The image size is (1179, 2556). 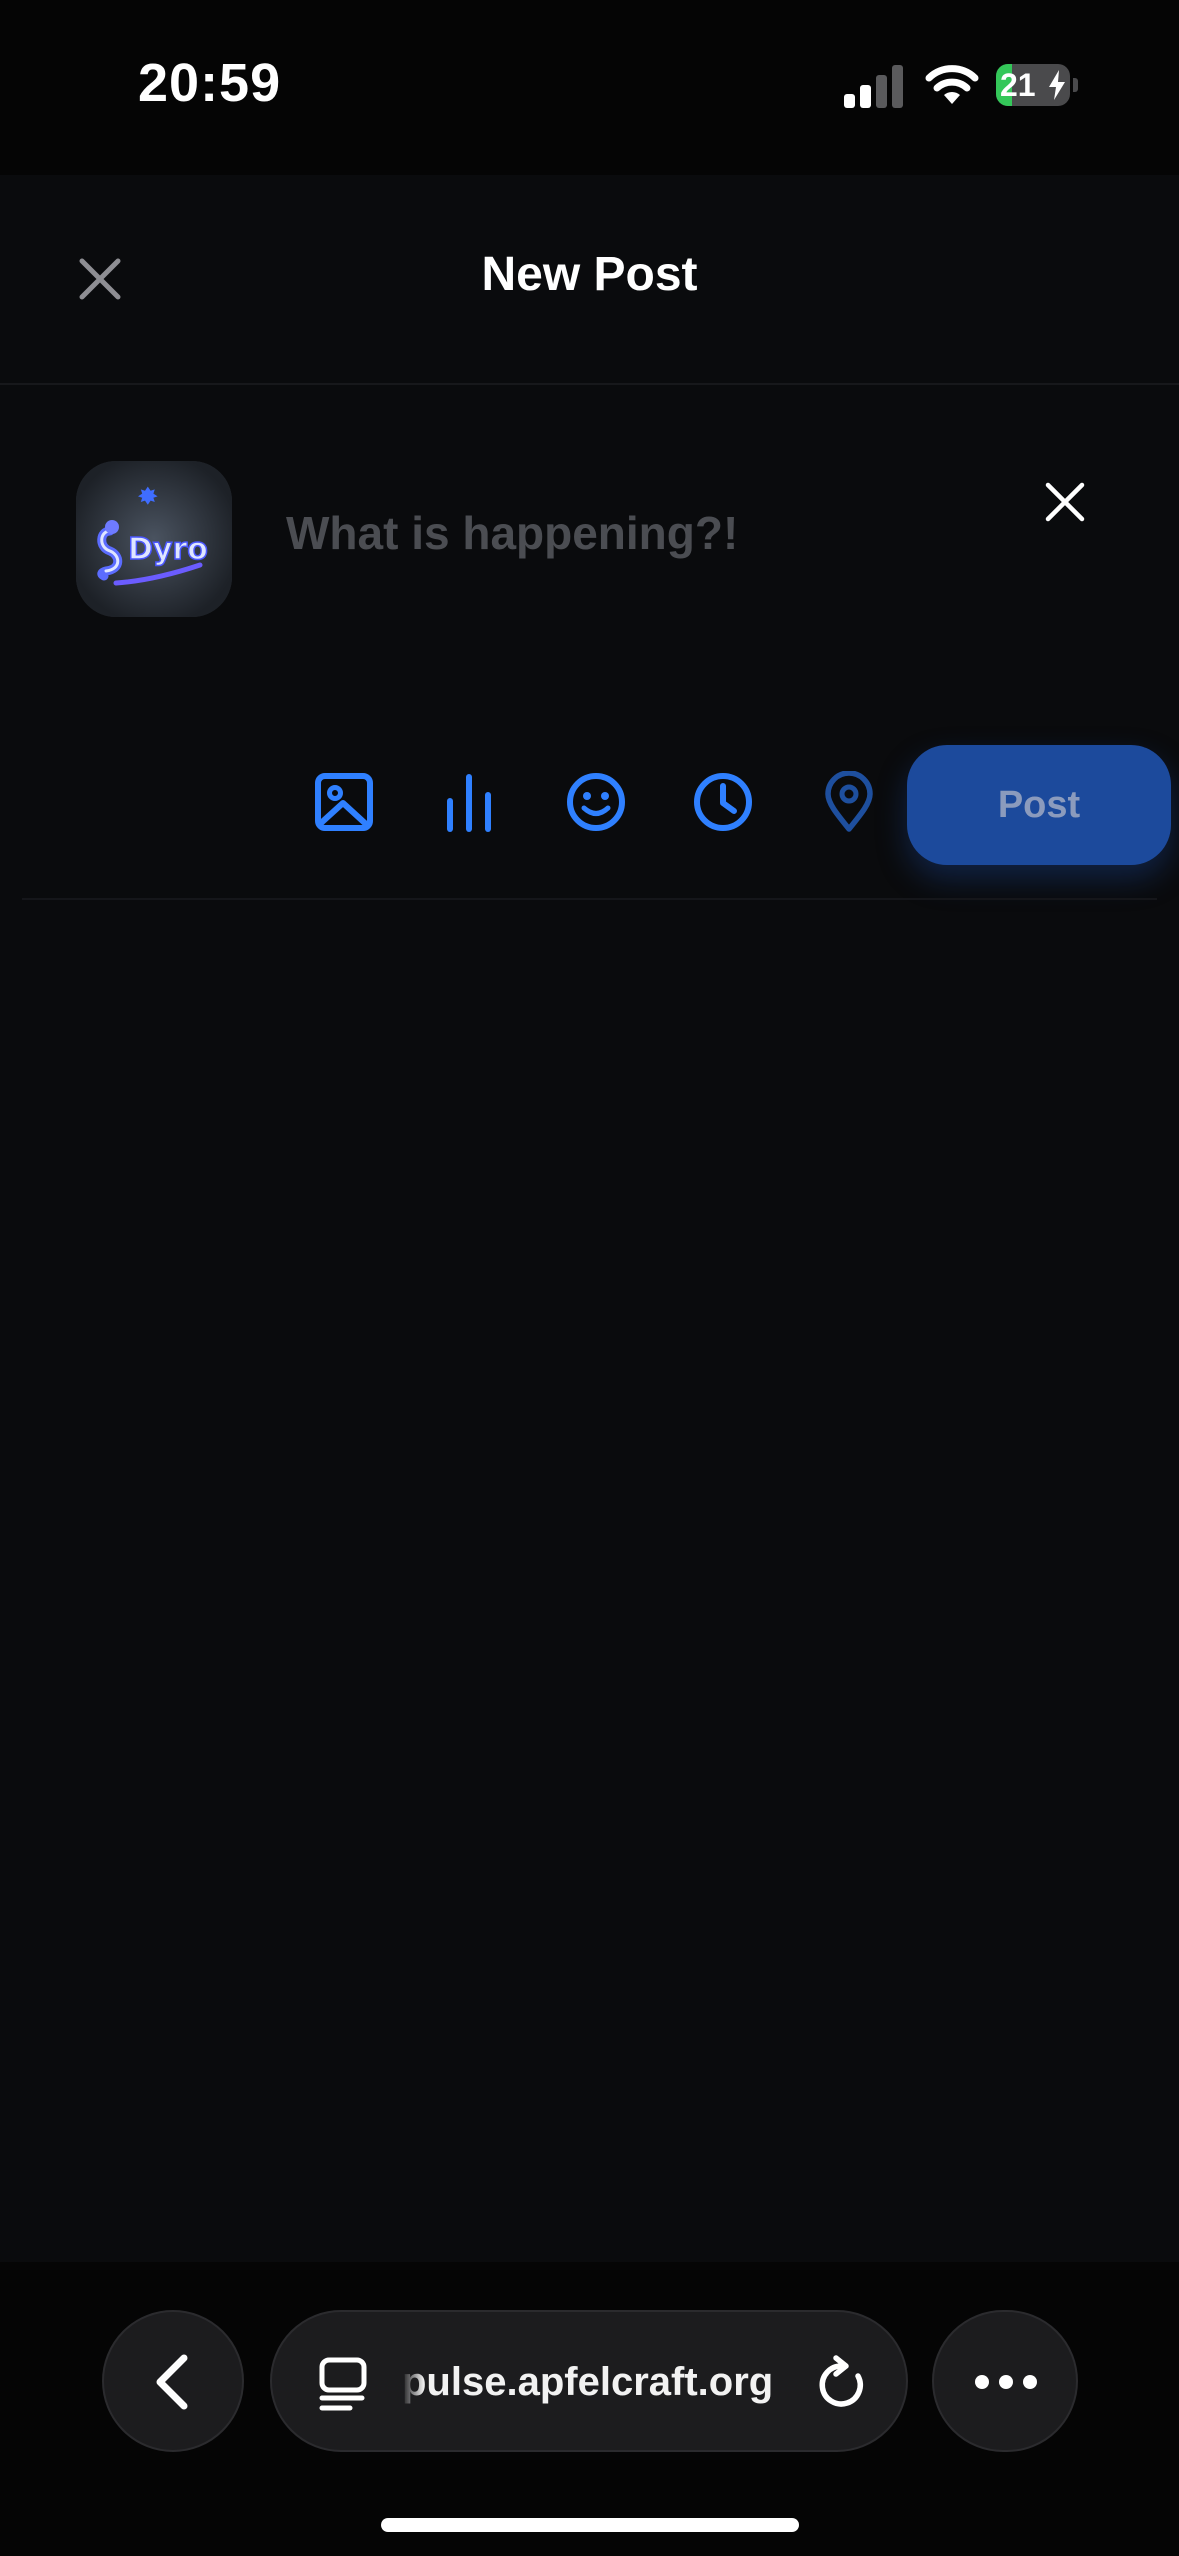 I want to click on page-title: New Post, so click(x=589, y=274).